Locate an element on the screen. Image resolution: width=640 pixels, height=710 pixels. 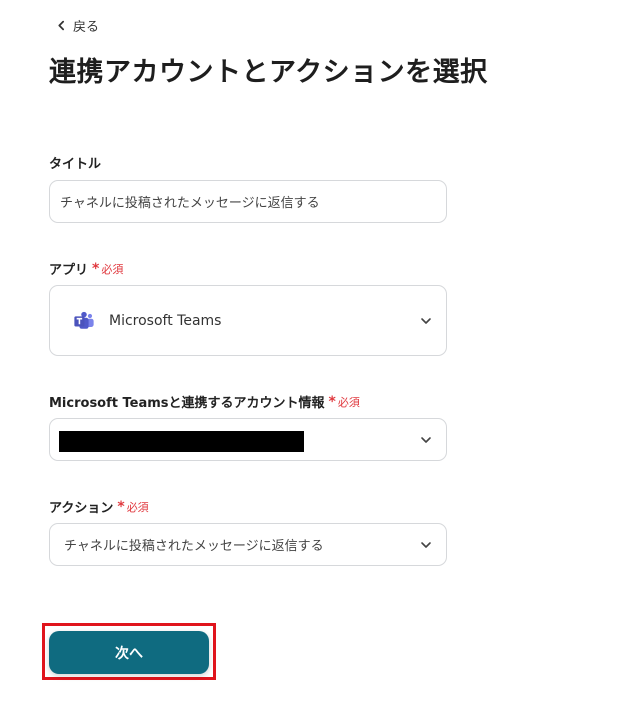
title-field is located at coordinates (248, 201).